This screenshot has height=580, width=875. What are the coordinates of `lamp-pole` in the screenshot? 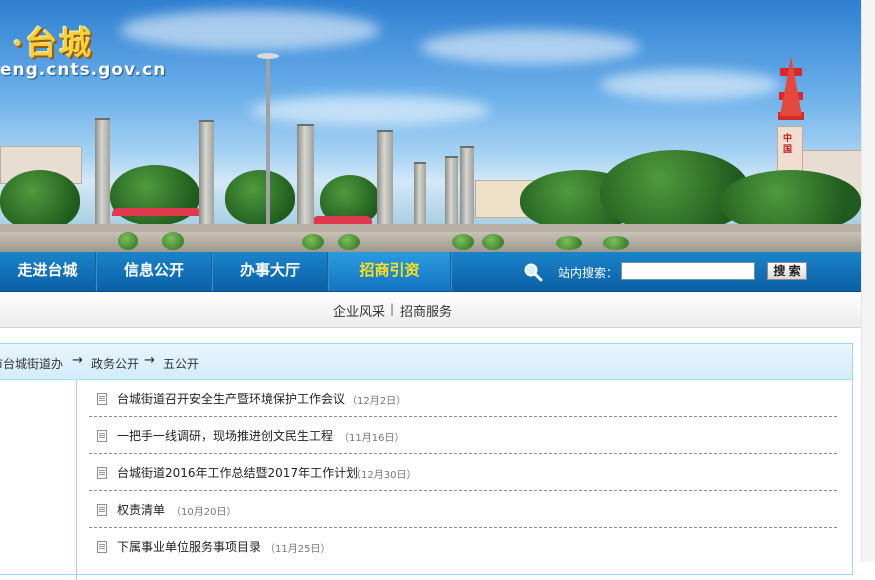 It's located at (268, 148).